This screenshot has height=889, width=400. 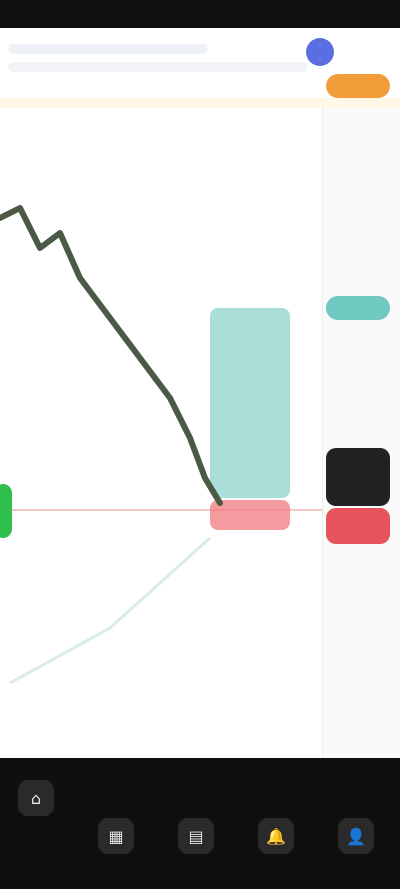 What do you see at coordinates (320, 52) in the screenshot?
I see `profile-avatar` at bounding box center [320, 52].